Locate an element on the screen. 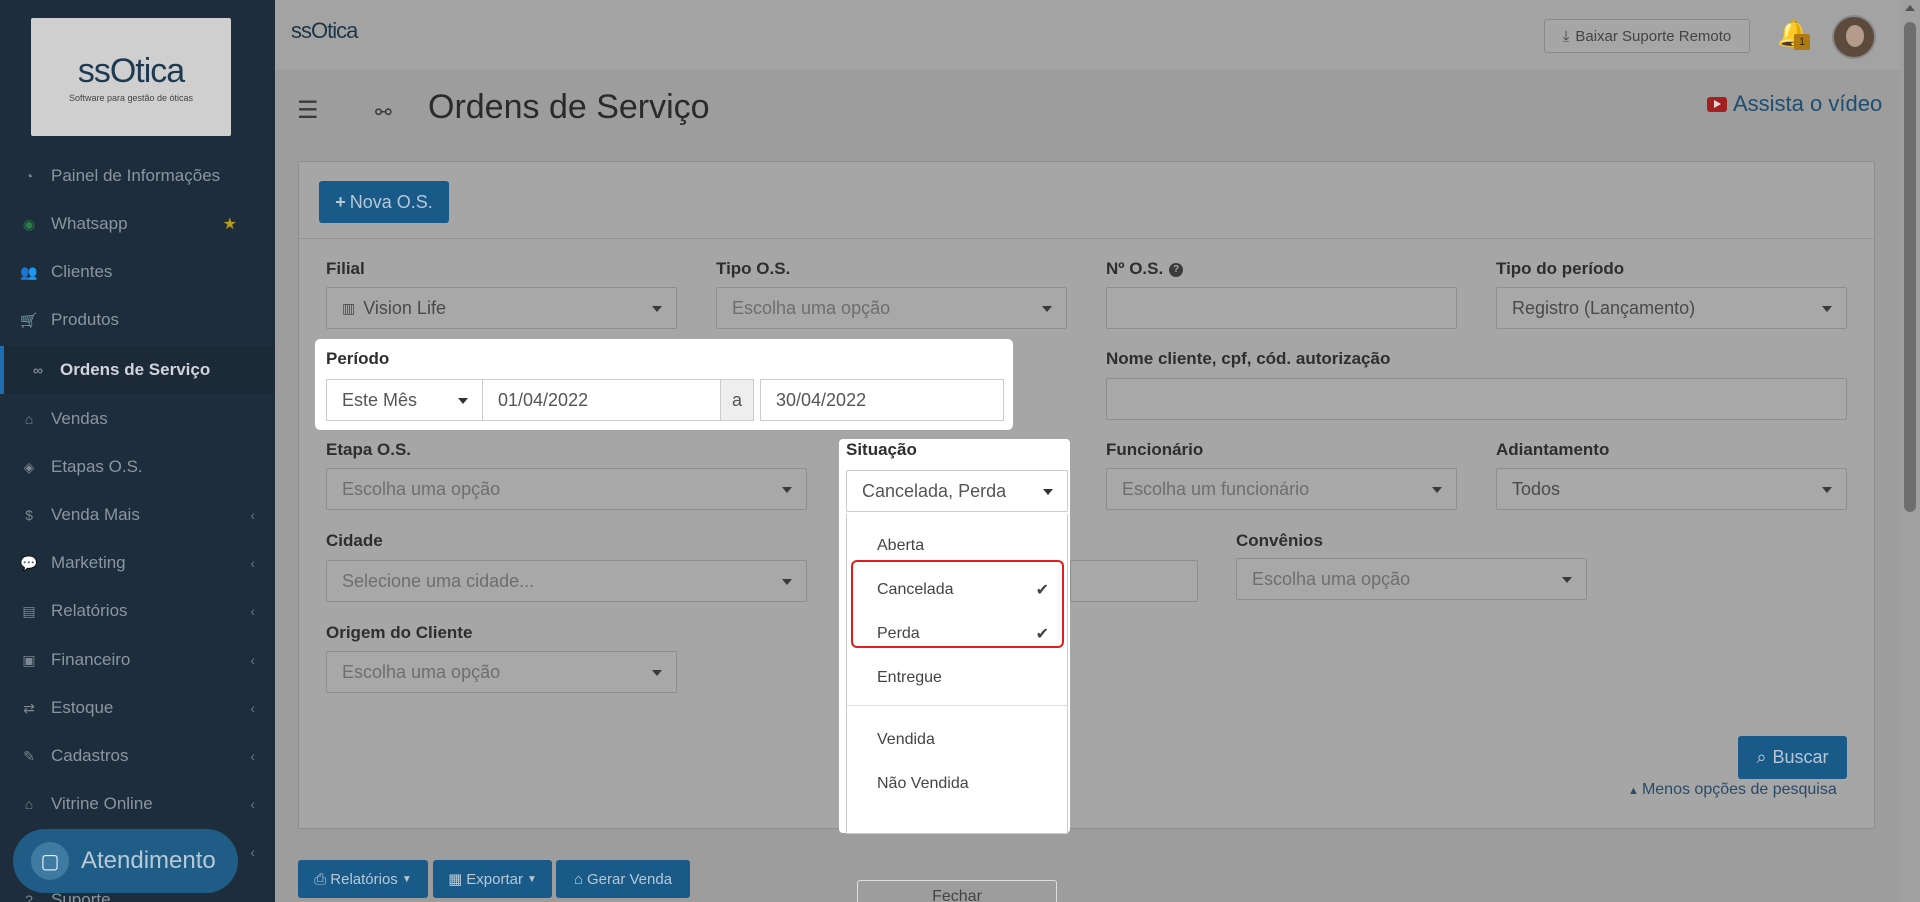 The width and height of the screenshot is (1920, 902). sidebar-item-label: Vendas is located at coordinates (79, 418).